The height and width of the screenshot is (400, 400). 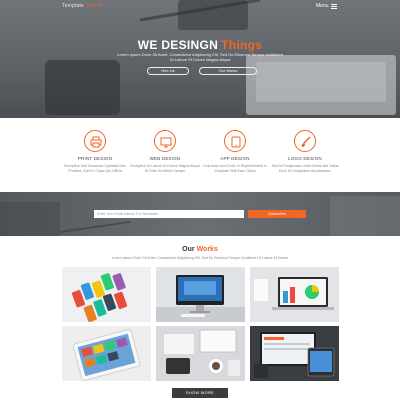 I want to click on web-design-icon, so click(x=165, y=141).